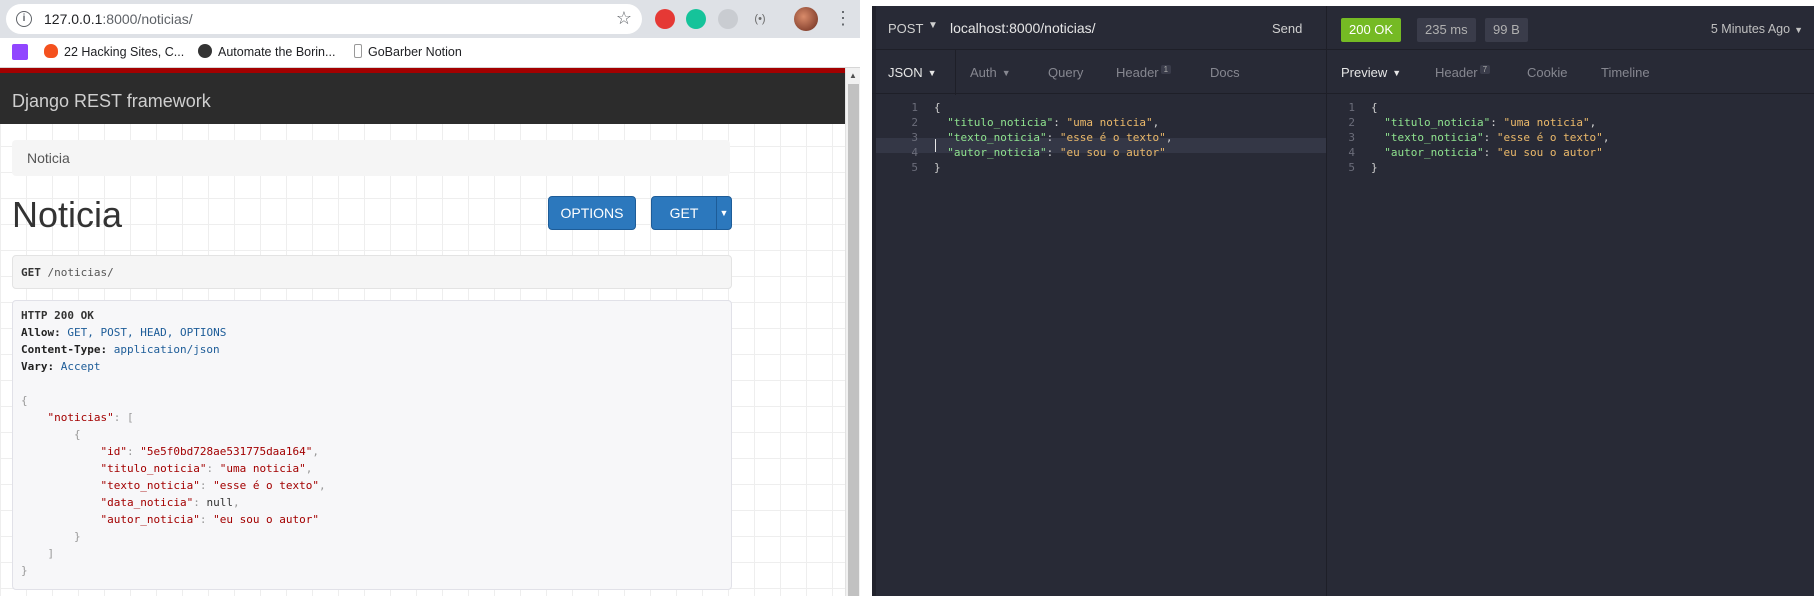 This screenshot has height=596, width=1814. Describe the element at coordinates (843, 18) in the screenshot. I see `chrome-menu-icon: ⋮` at that location.